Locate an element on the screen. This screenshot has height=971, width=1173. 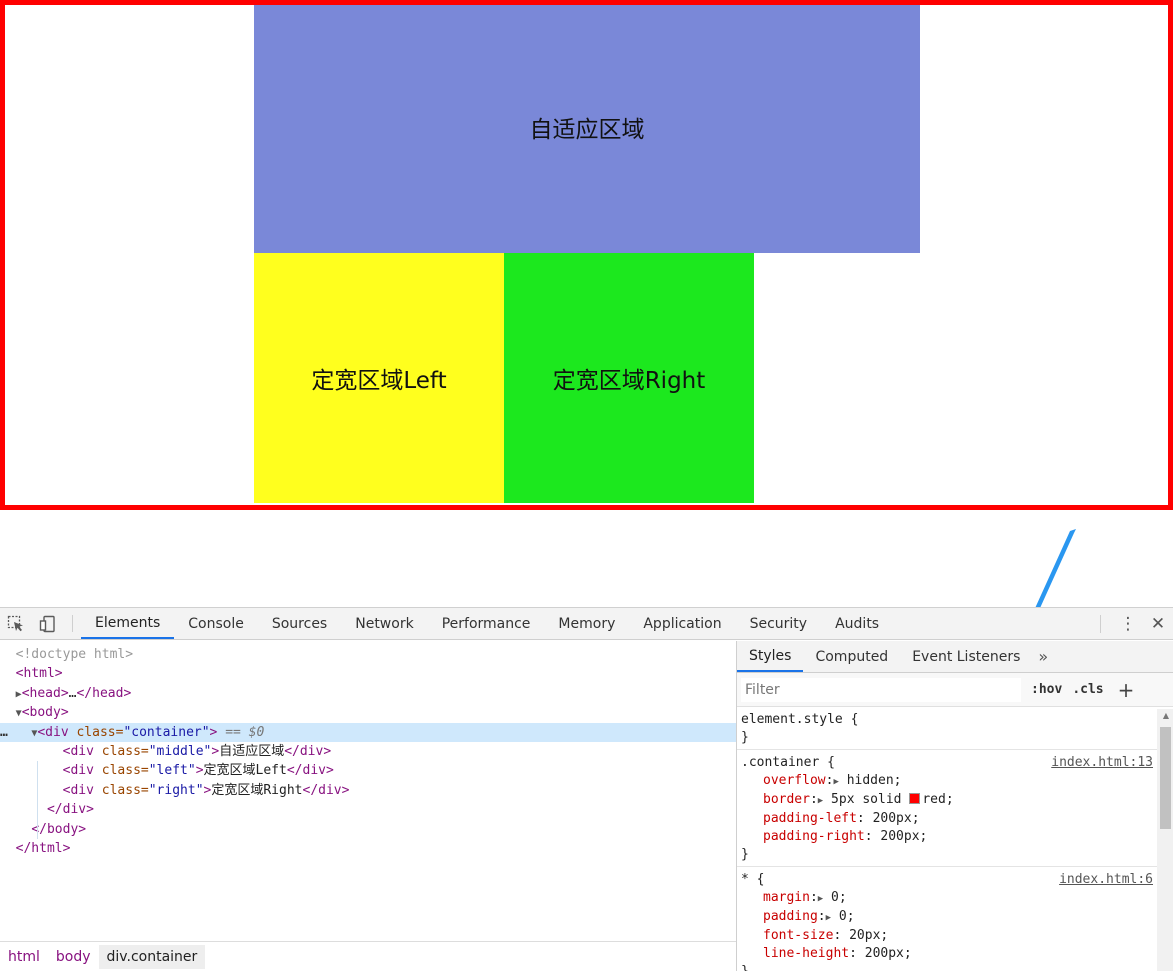
property-name: overflow is located at coordinates (794, 780).